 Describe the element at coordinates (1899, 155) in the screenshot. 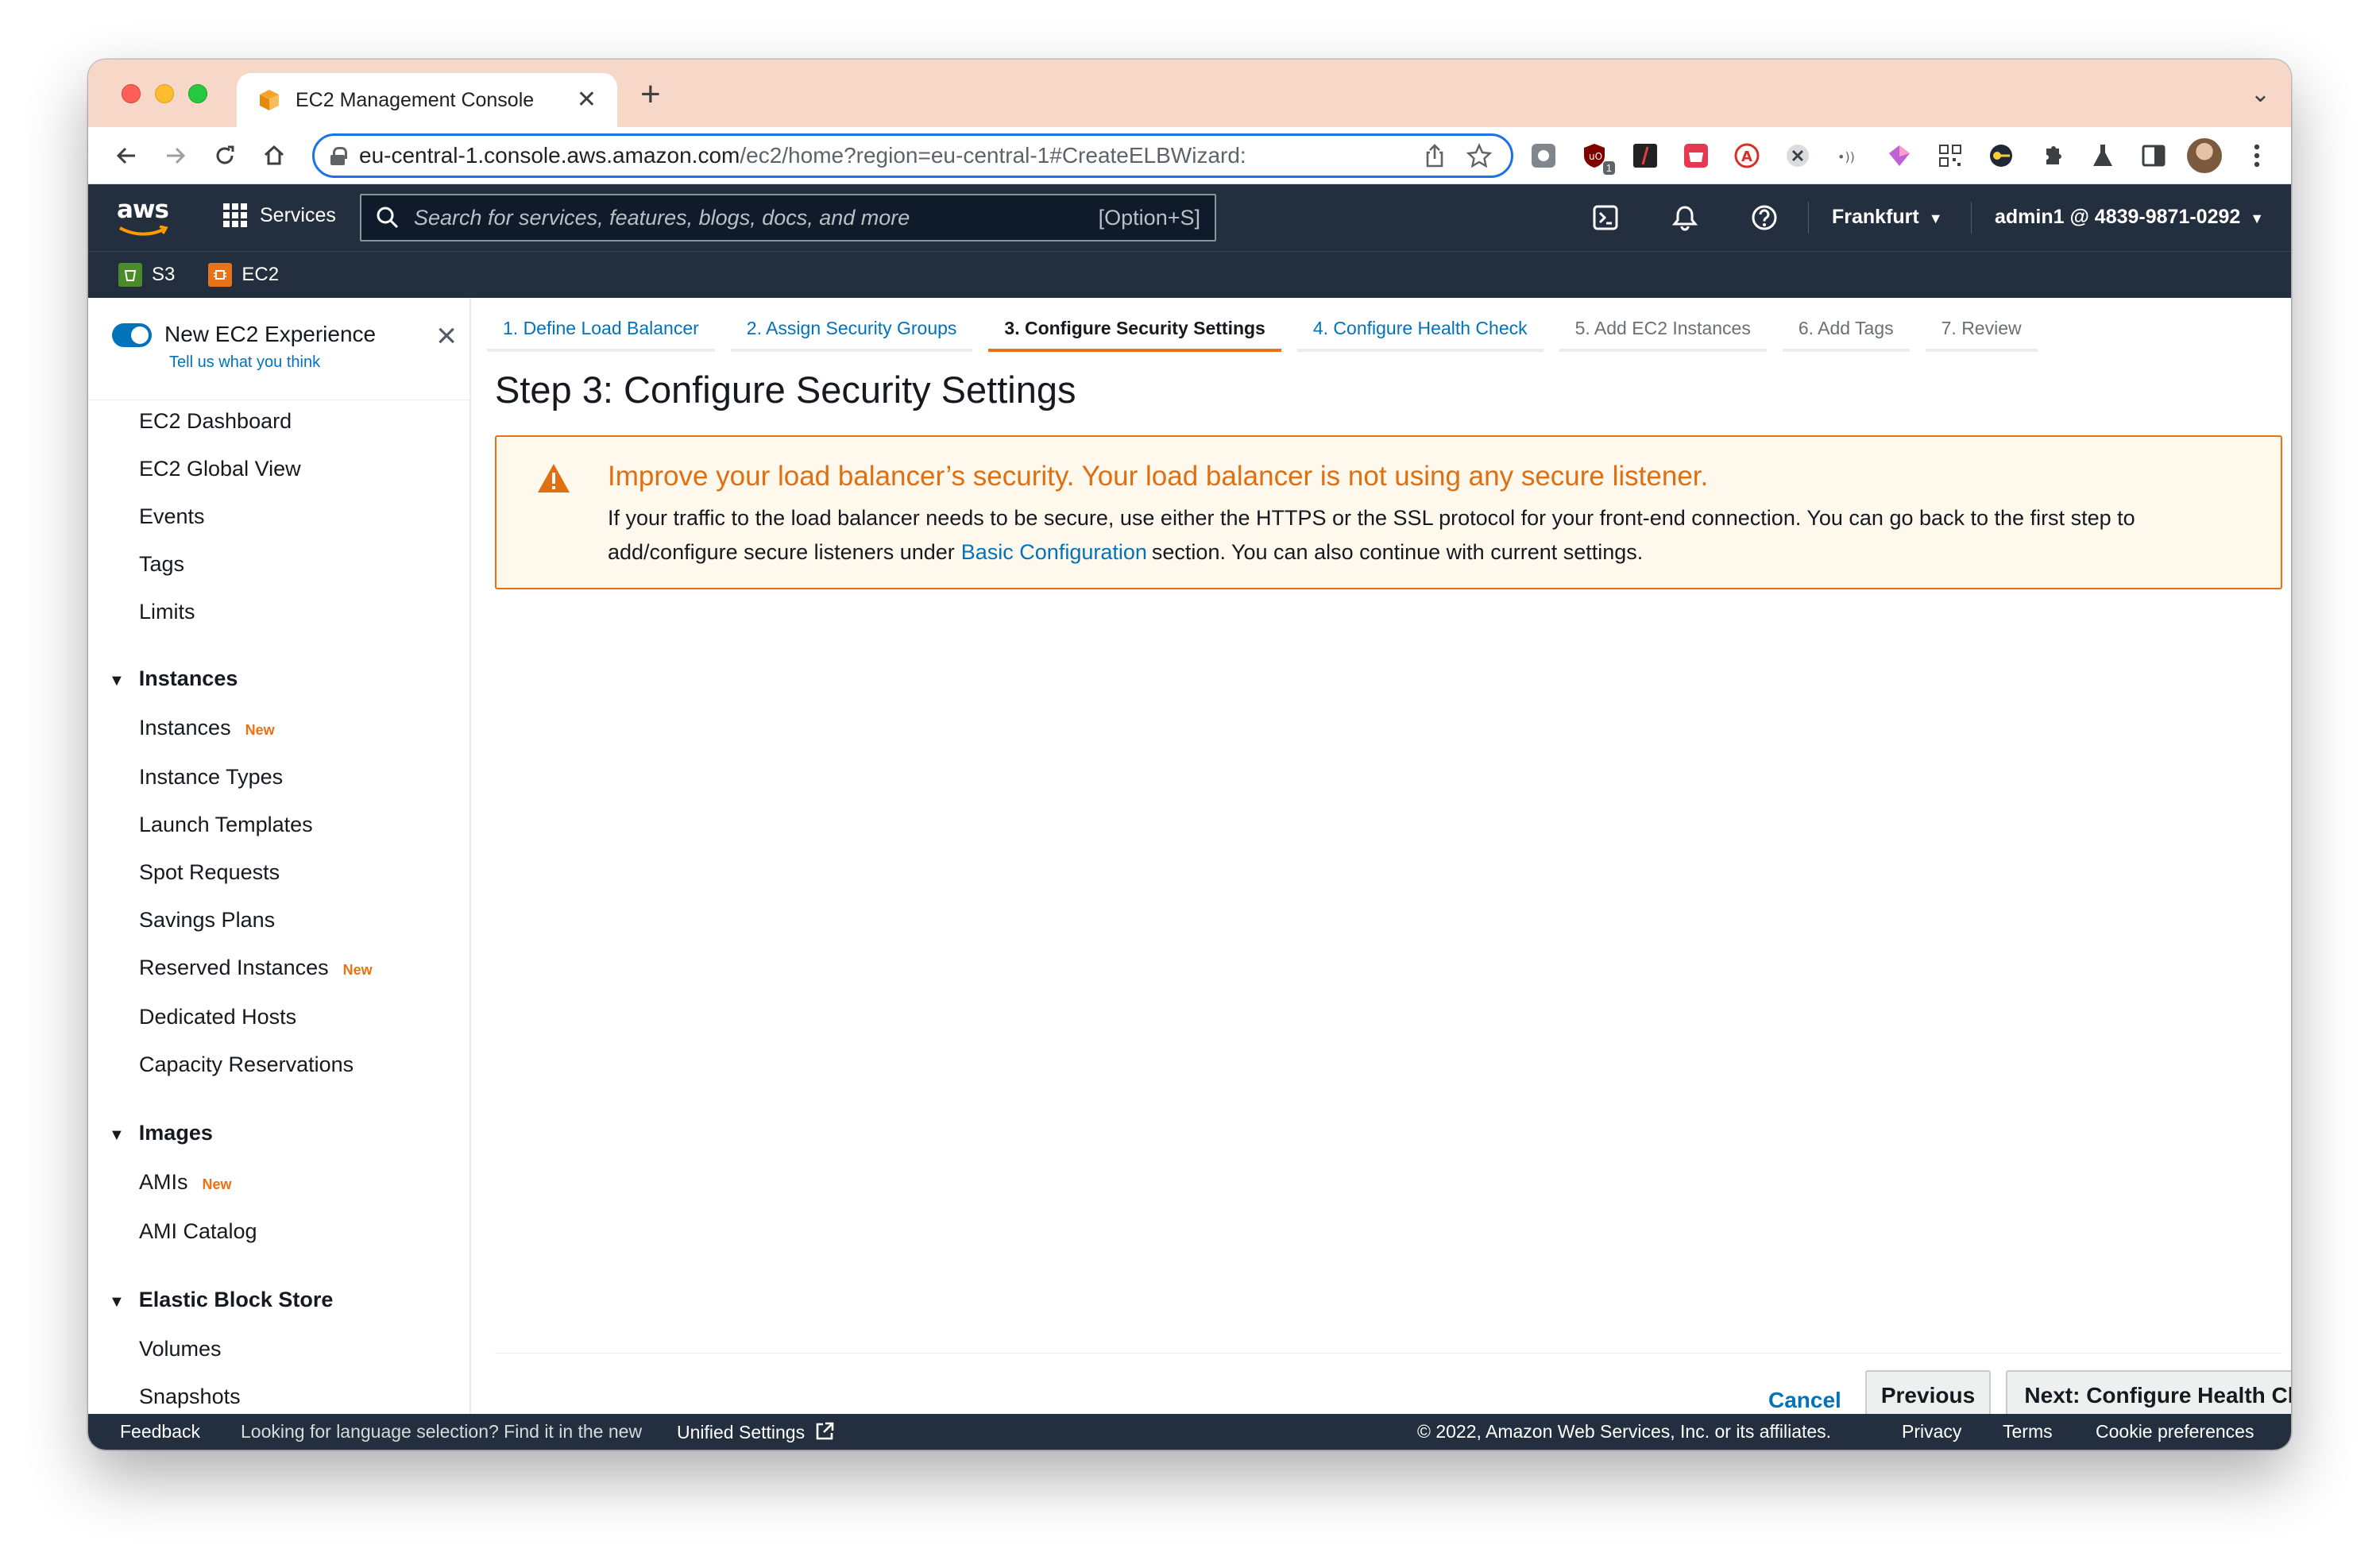

I see `extension-gem-icon` at that location.